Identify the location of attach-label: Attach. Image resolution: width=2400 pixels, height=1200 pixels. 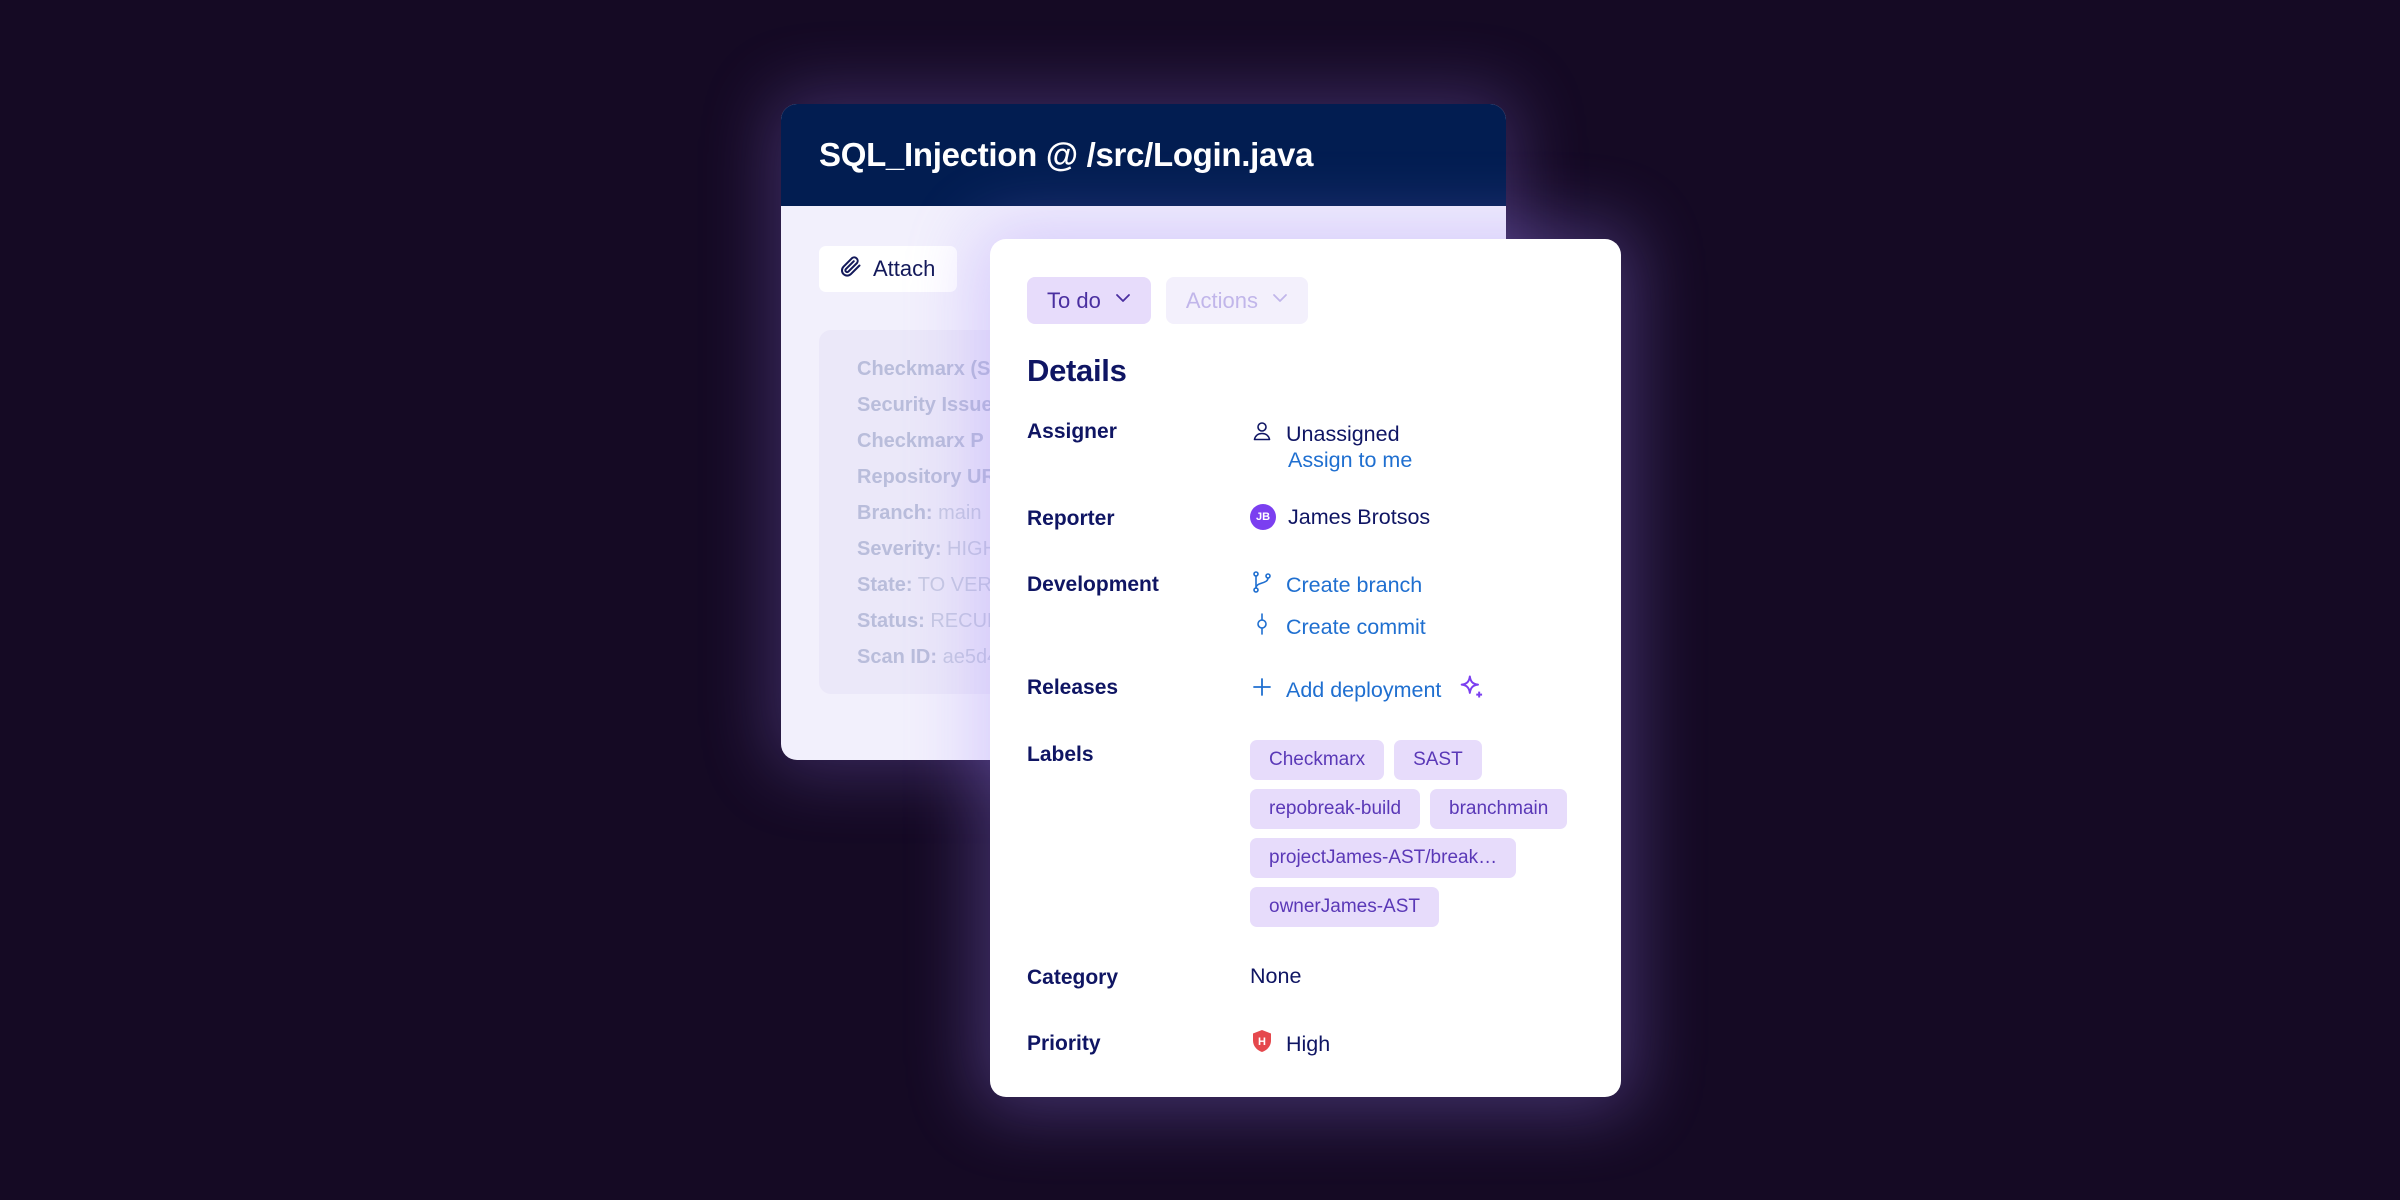
(904, 268).